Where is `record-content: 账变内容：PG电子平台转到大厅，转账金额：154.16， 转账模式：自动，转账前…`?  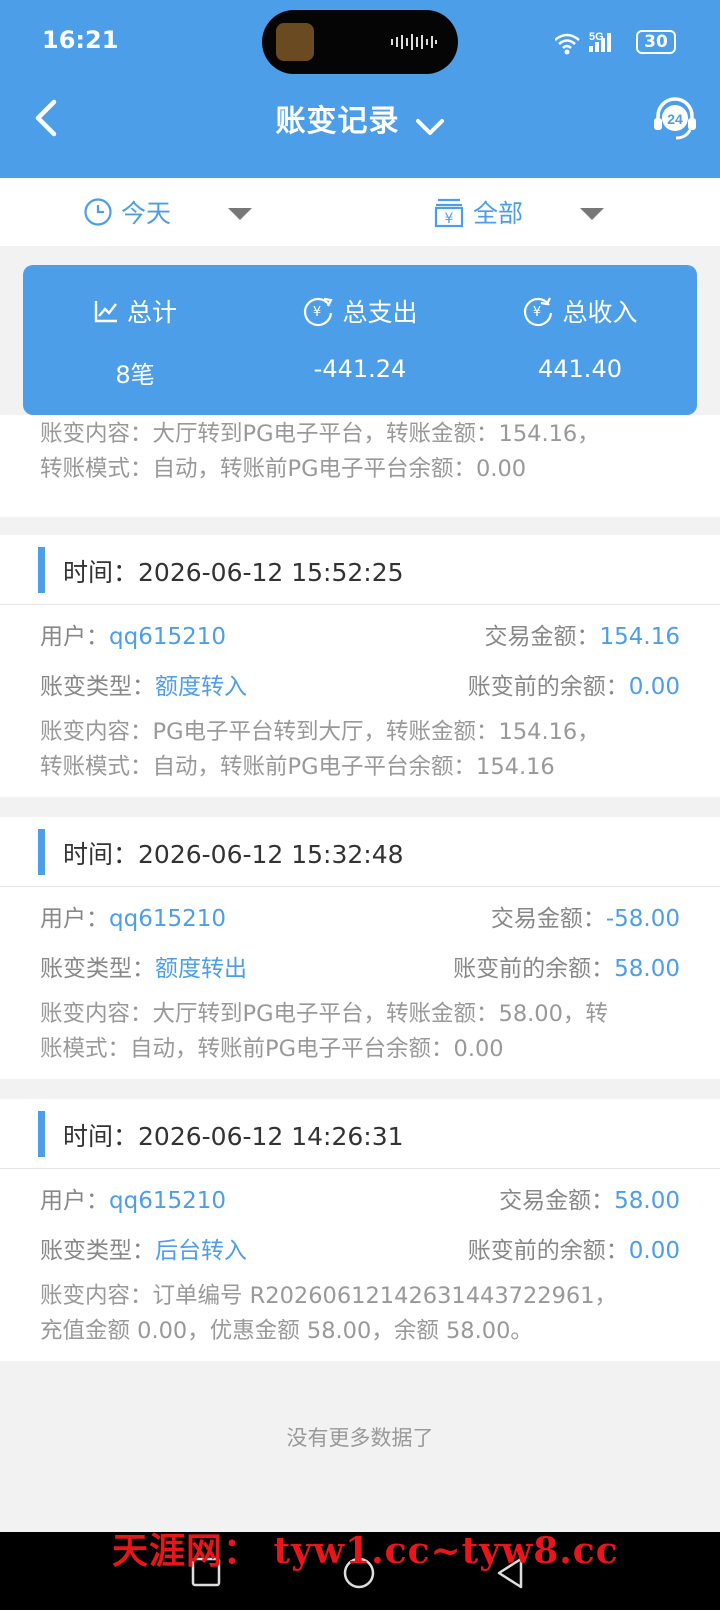
record-content: 账变内容：PG电子平台转到大厅，转账金额：154.16， 转账模式：自动，转账前… is located at coordinates (320, 749).